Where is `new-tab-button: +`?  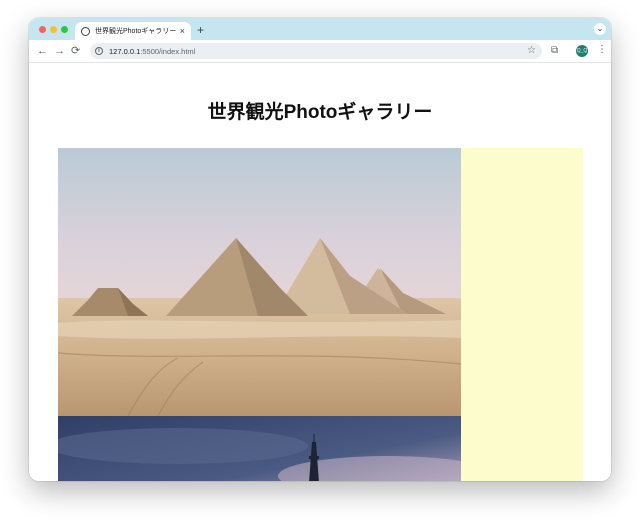
new-tab-button: + is located at coordinates (200, 30).